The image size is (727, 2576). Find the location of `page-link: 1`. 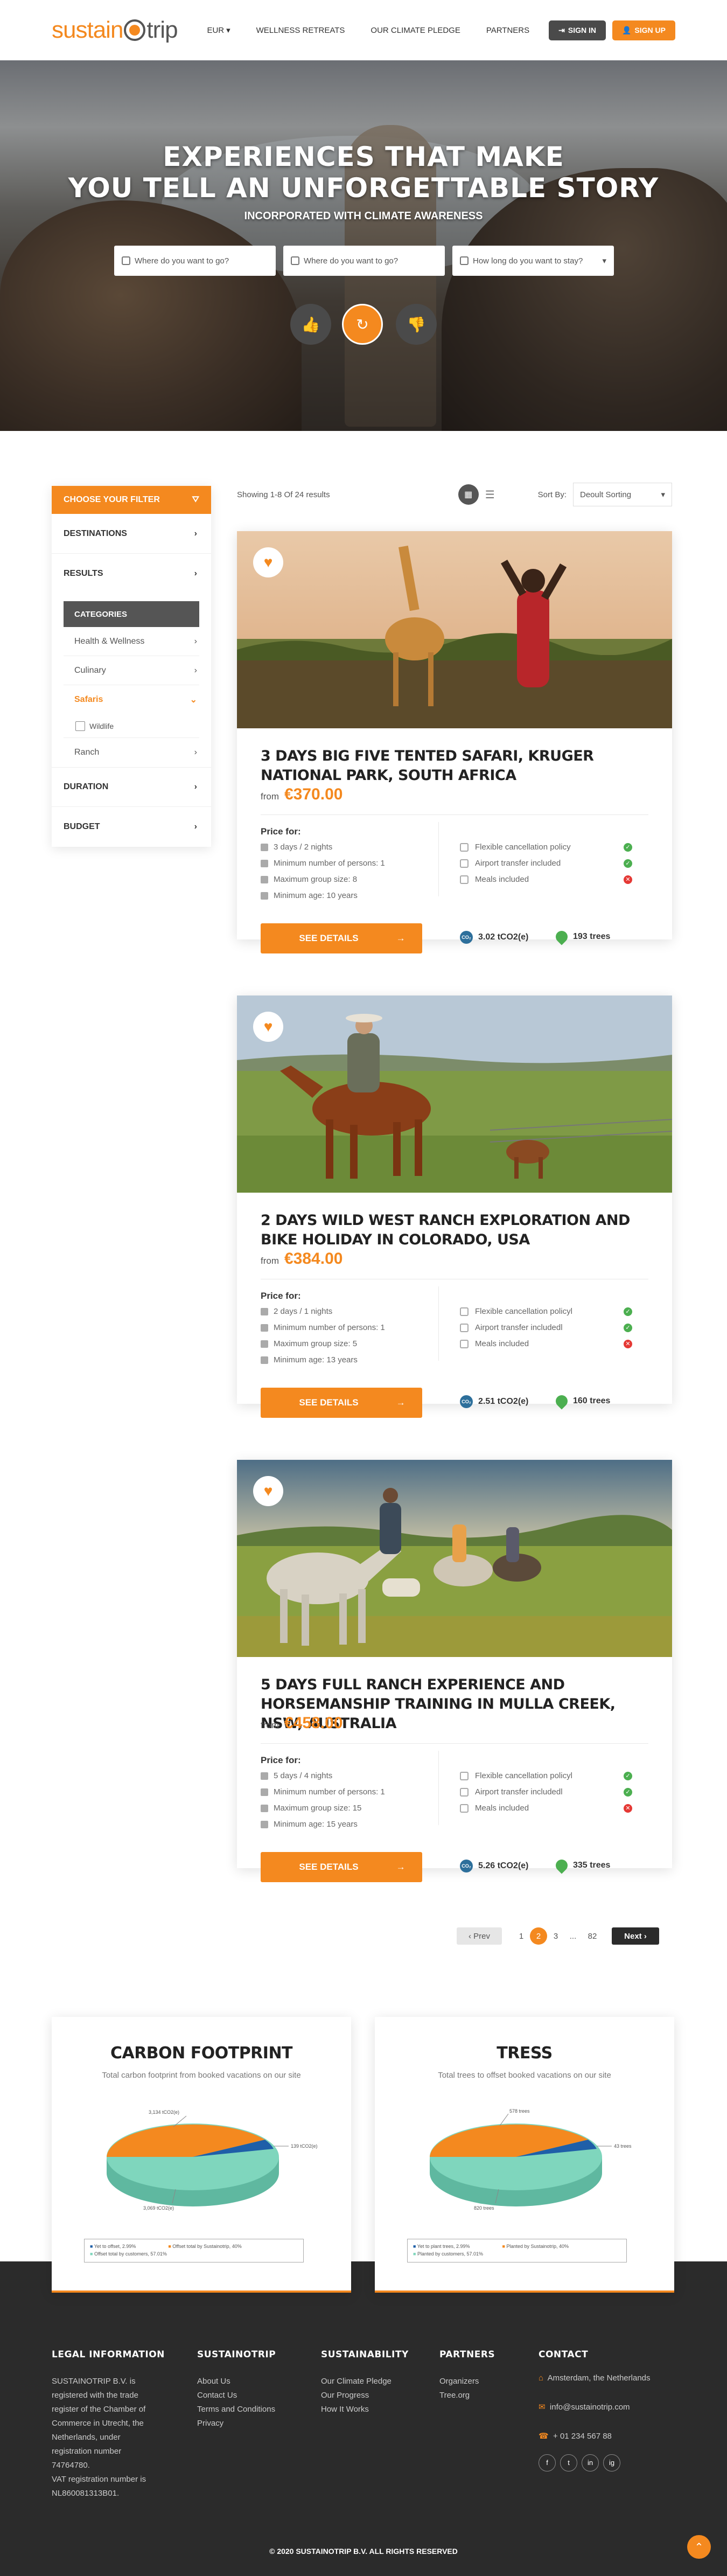

page-link: 1 is located at coordinates (521, 1936).